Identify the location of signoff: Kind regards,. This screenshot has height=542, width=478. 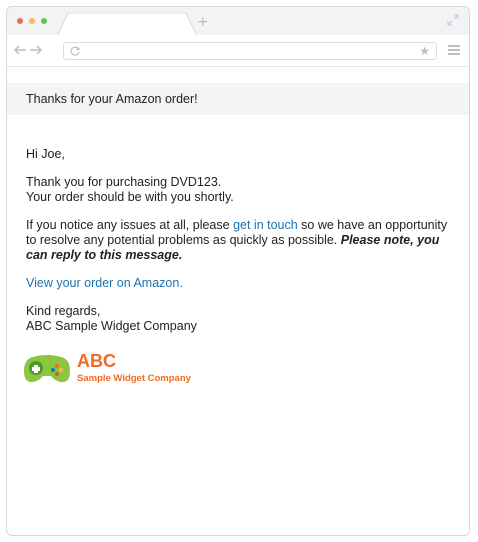
(63, 311).